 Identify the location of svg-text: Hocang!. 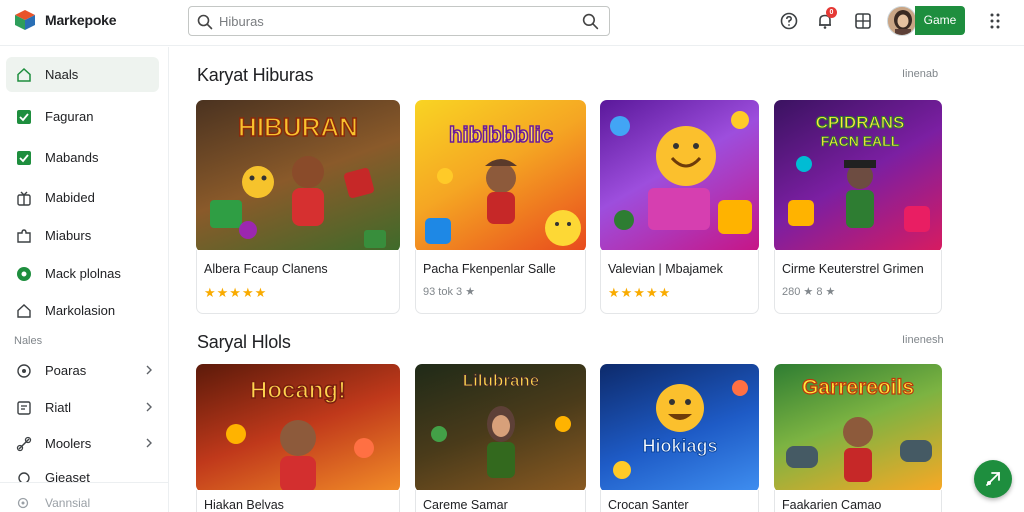
(298, 390).